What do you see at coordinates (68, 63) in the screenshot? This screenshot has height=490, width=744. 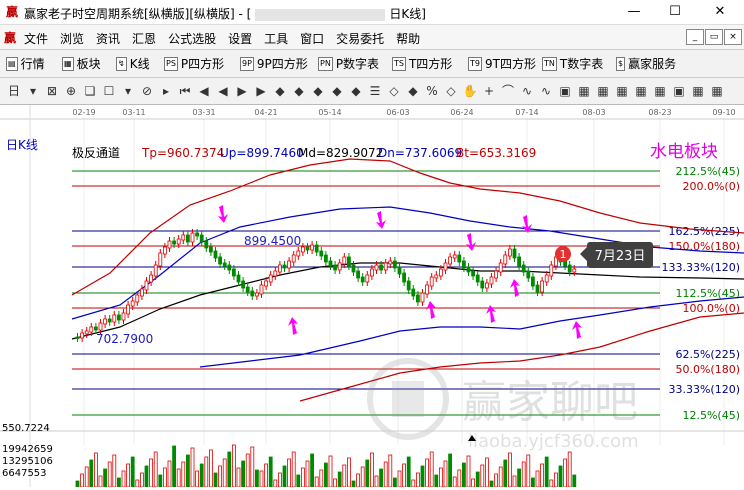 I see `toolbar-icon: ▦` at bounding box center [68, 63].